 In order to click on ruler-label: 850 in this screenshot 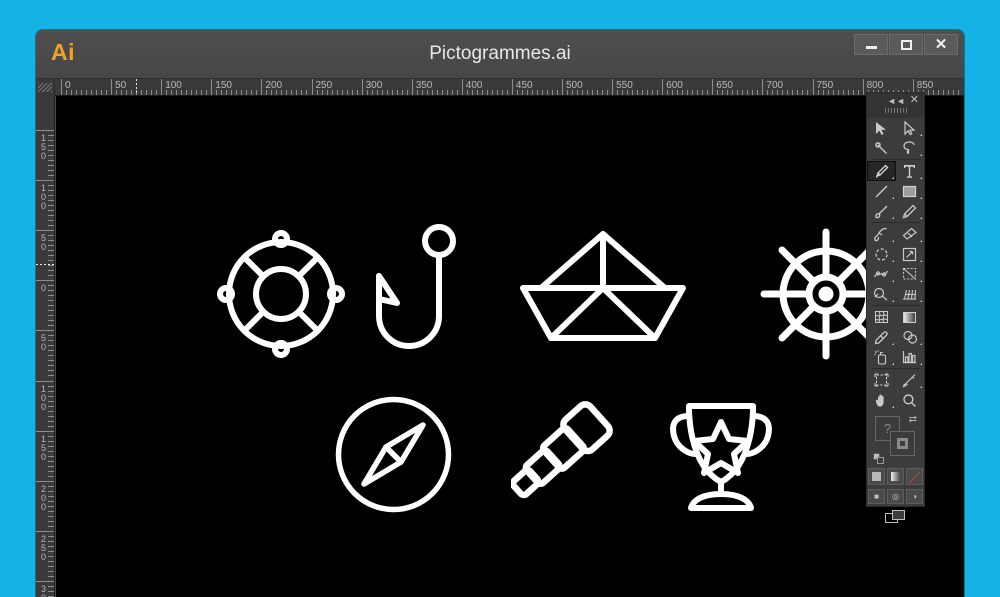, I will do `click(925, 85)`.